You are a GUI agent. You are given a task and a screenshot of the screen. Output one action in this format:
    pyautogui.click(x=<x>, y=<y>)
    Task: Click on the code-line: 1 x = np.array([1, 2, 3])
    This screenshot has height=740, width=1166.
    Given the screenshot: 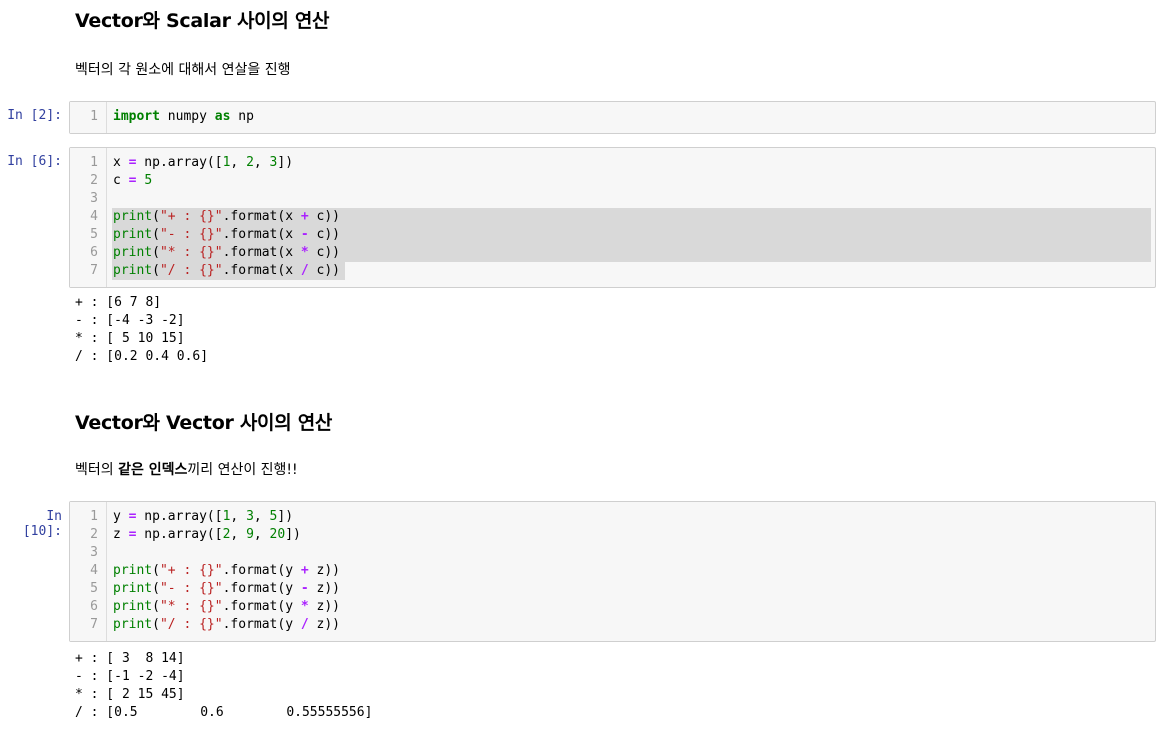 What is the action you would take?
    pyautogui.click(x=612, y=163)
    